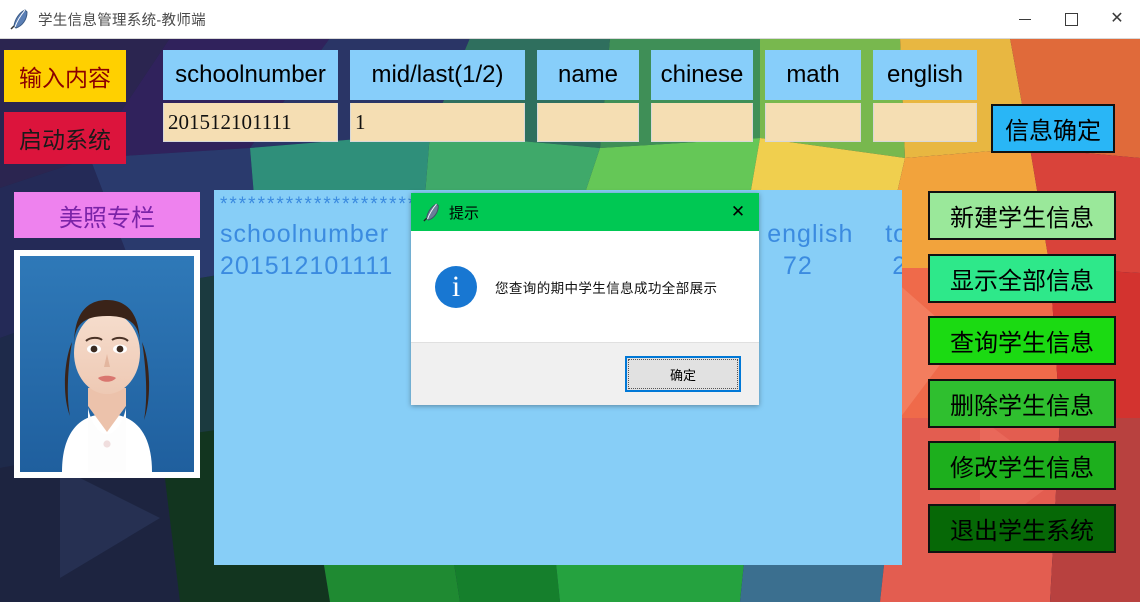 The height and width of the screenshot is (602, 1140). What do you see at coordinates (437, 75) in the screenshot?
I see `field-label: mid/last(1/2)` at bounding box center [437, 75].